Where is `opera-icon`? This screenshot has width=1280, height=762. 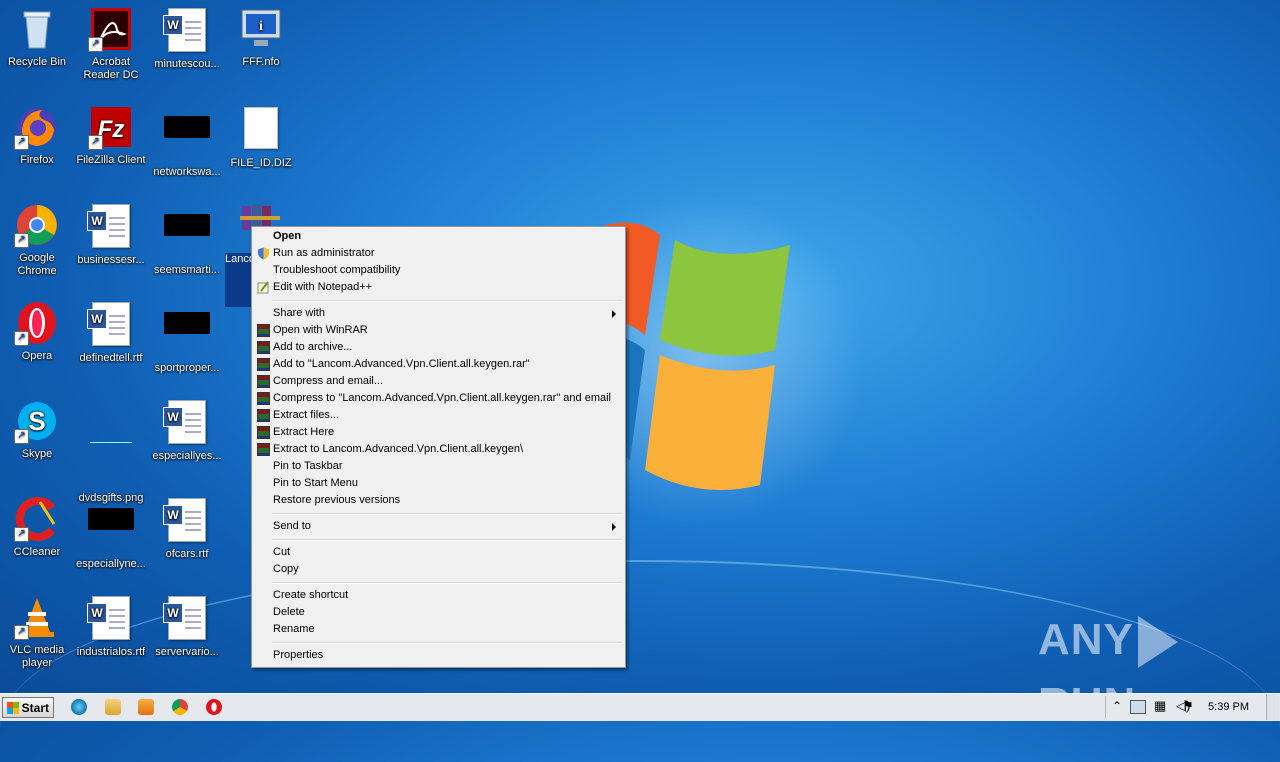 opera-icon is located at coordinates (214, 707).